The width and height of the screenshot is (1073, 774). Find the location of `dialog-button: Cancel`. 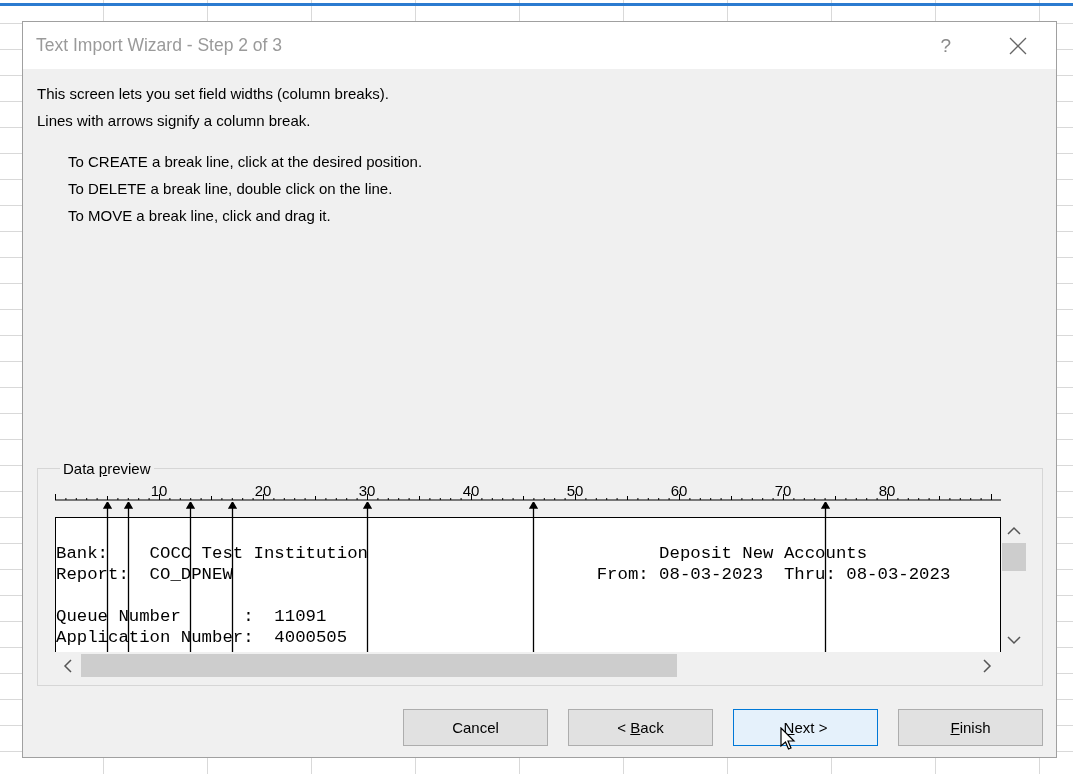

dialog-button: Cancel is located at coordinates (475, 727).